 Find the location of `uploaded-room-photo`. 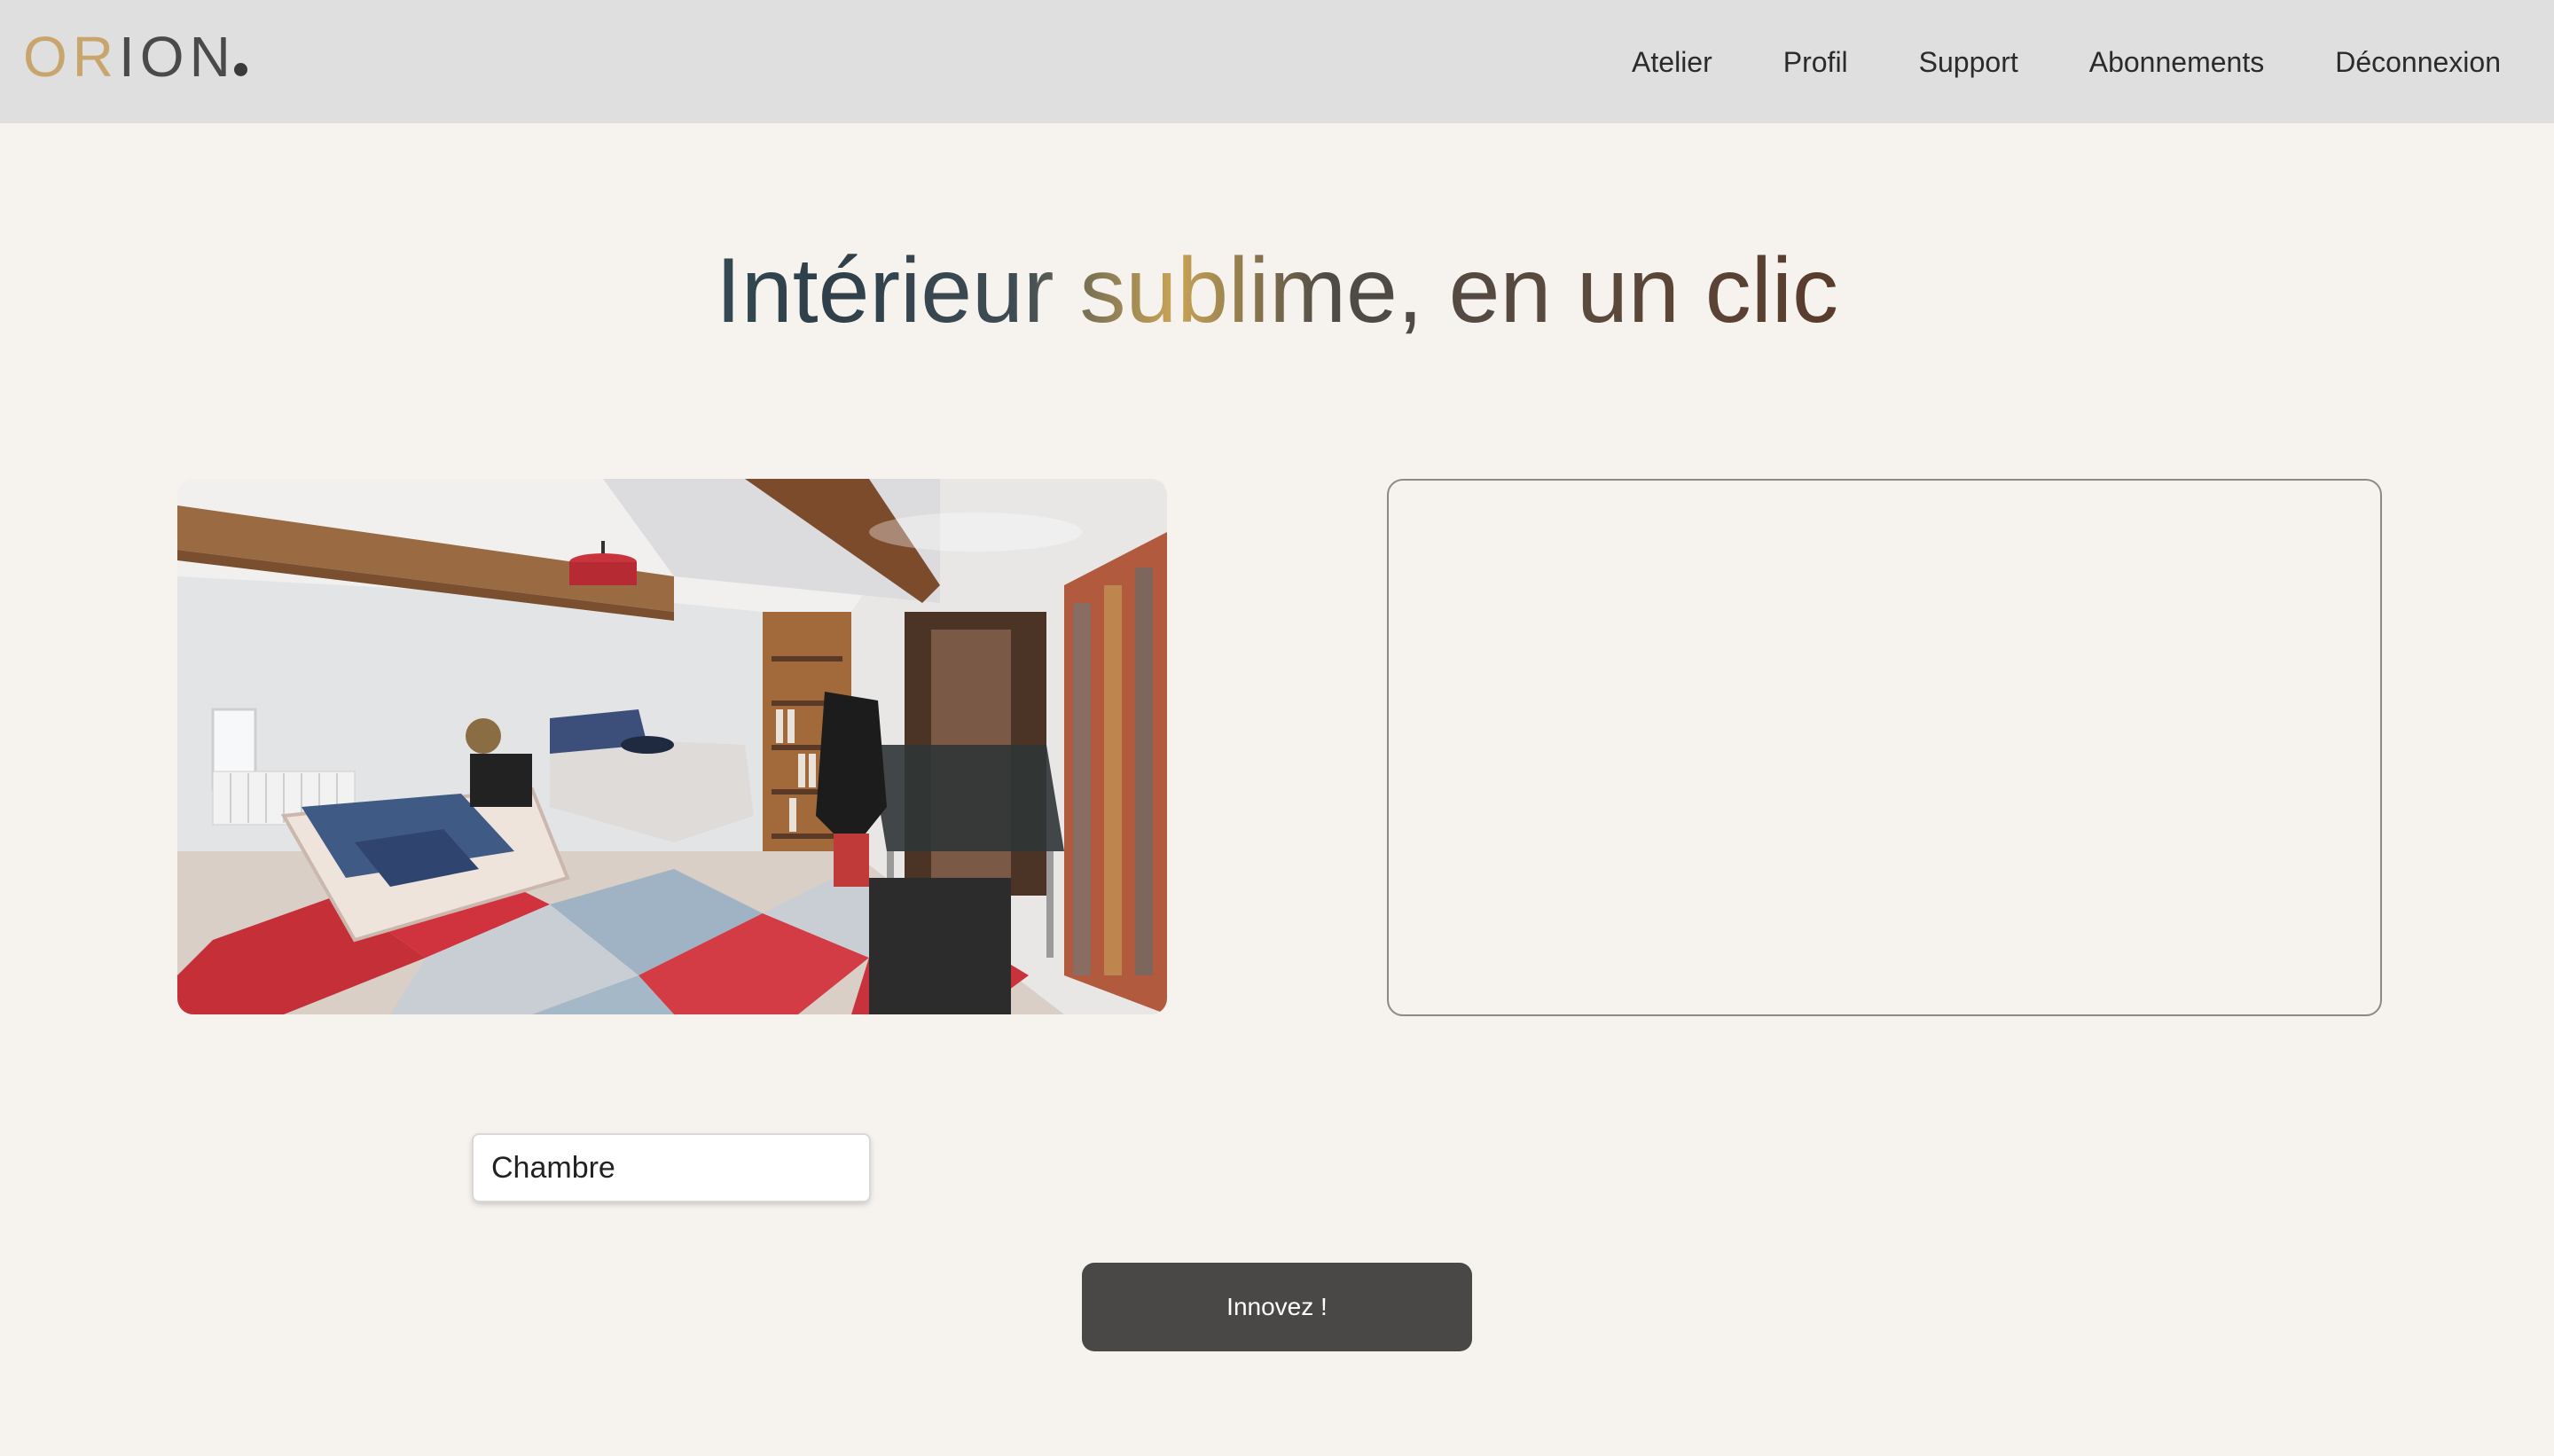

uploaded-room-photo is located at coordinates (672, 746).